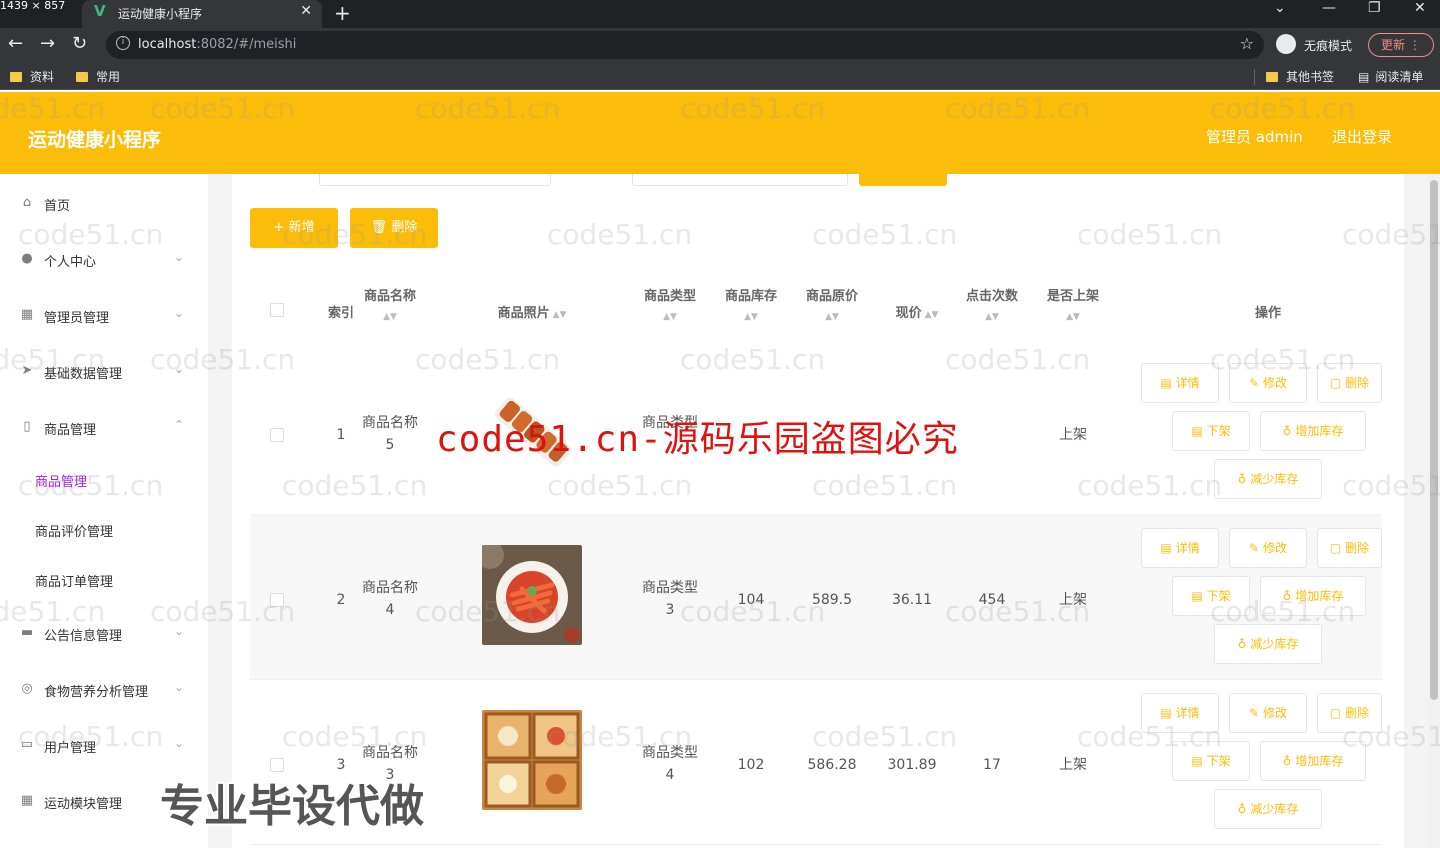 This screenshot has width=1440, height=848. I want to click on col-clicks: 点击次数 ▲▼, so click(992, 303).